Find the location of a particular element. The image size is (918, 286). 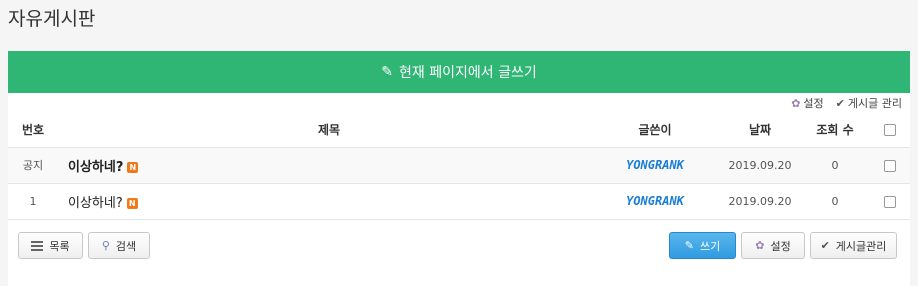

table-header-row: 번호 제목 글쓴이 날짜 조회 수 is located at coordinates (459, 130).